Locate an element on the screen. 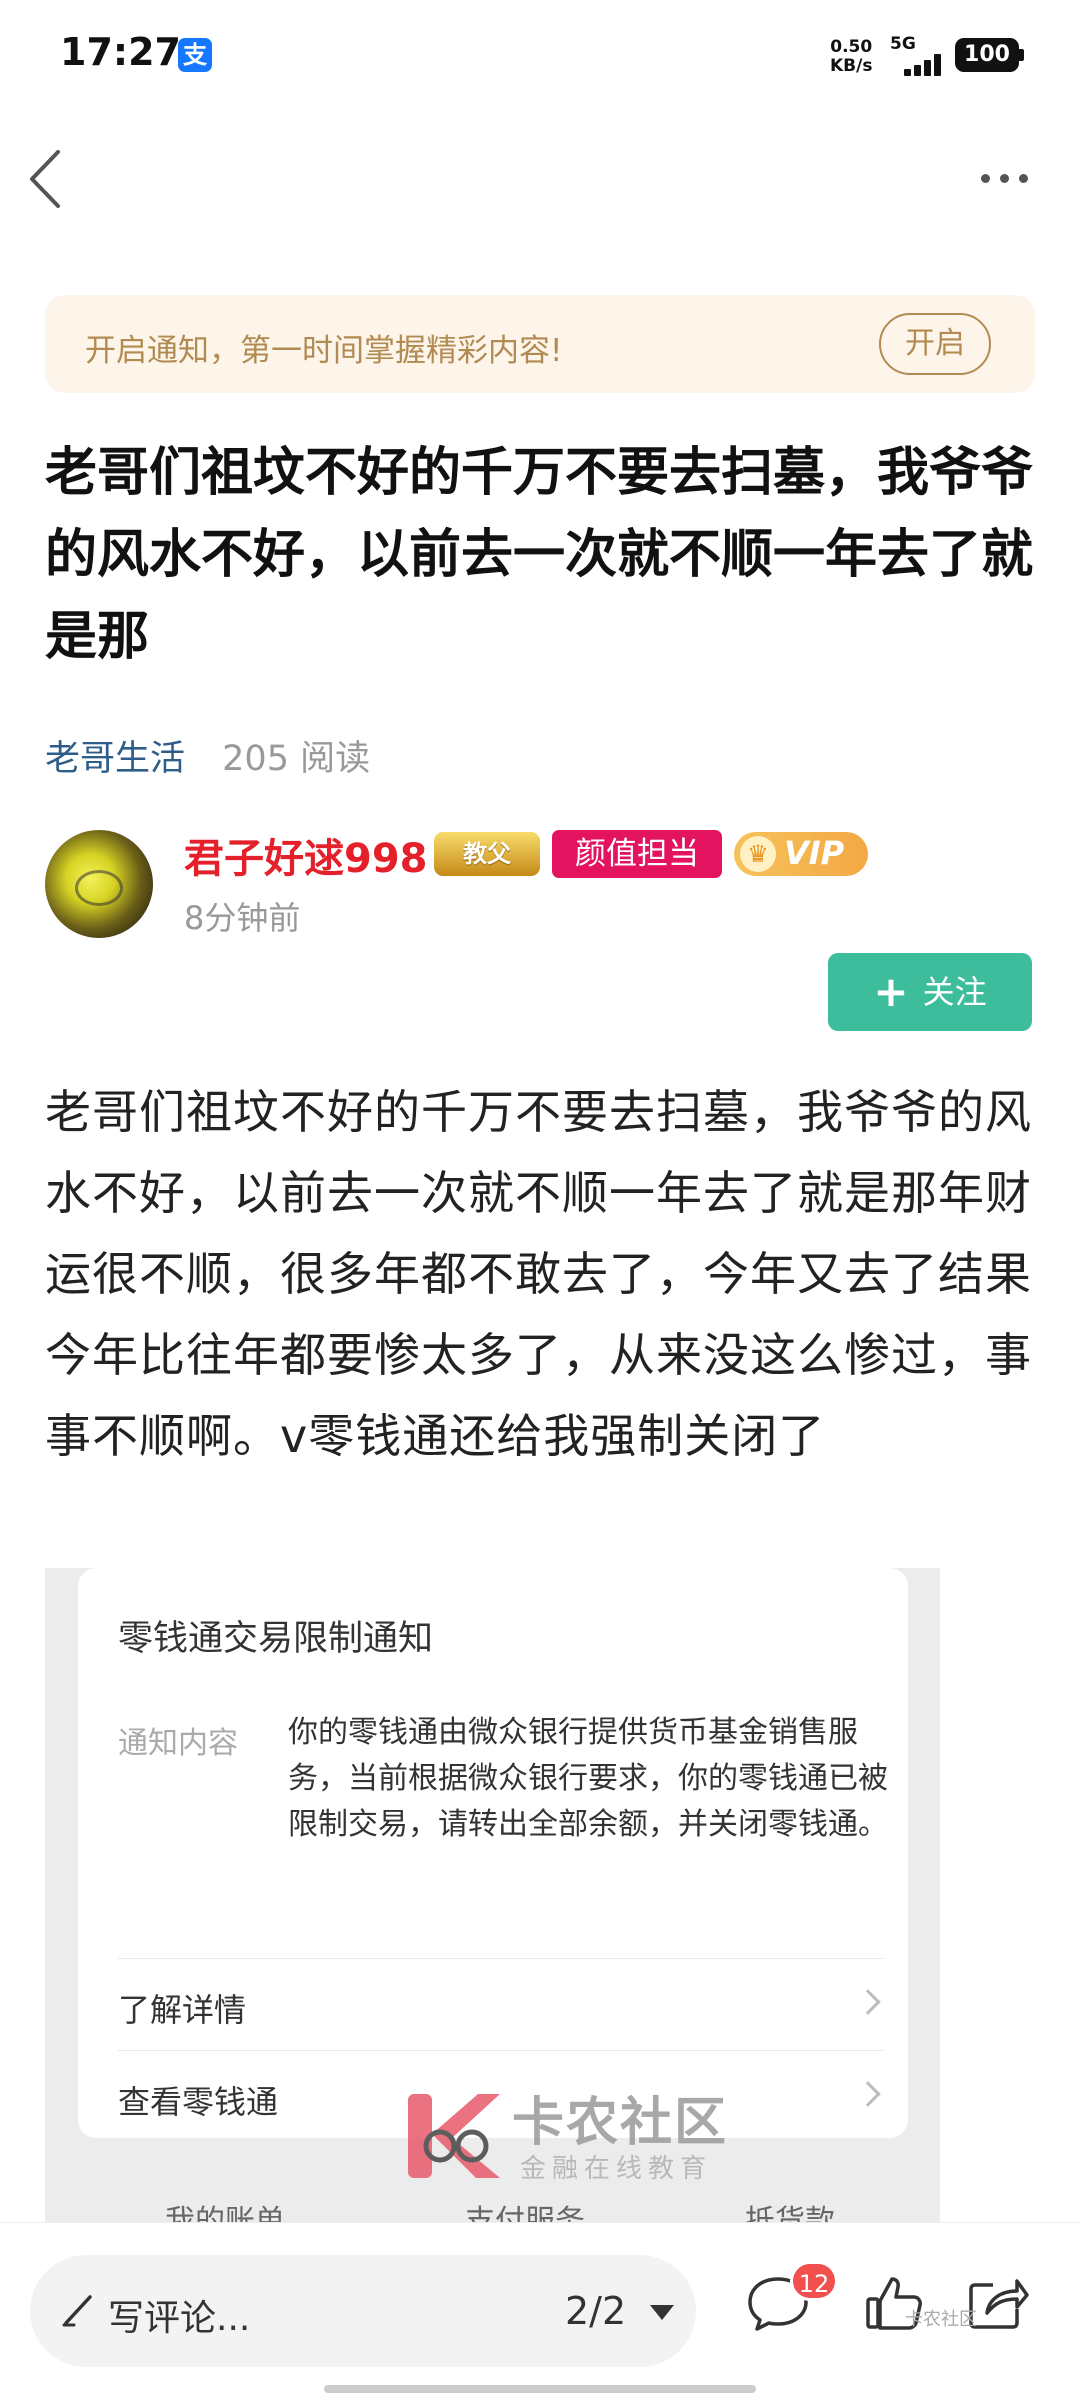  pen-icon is located at coordinates (77, 2311).